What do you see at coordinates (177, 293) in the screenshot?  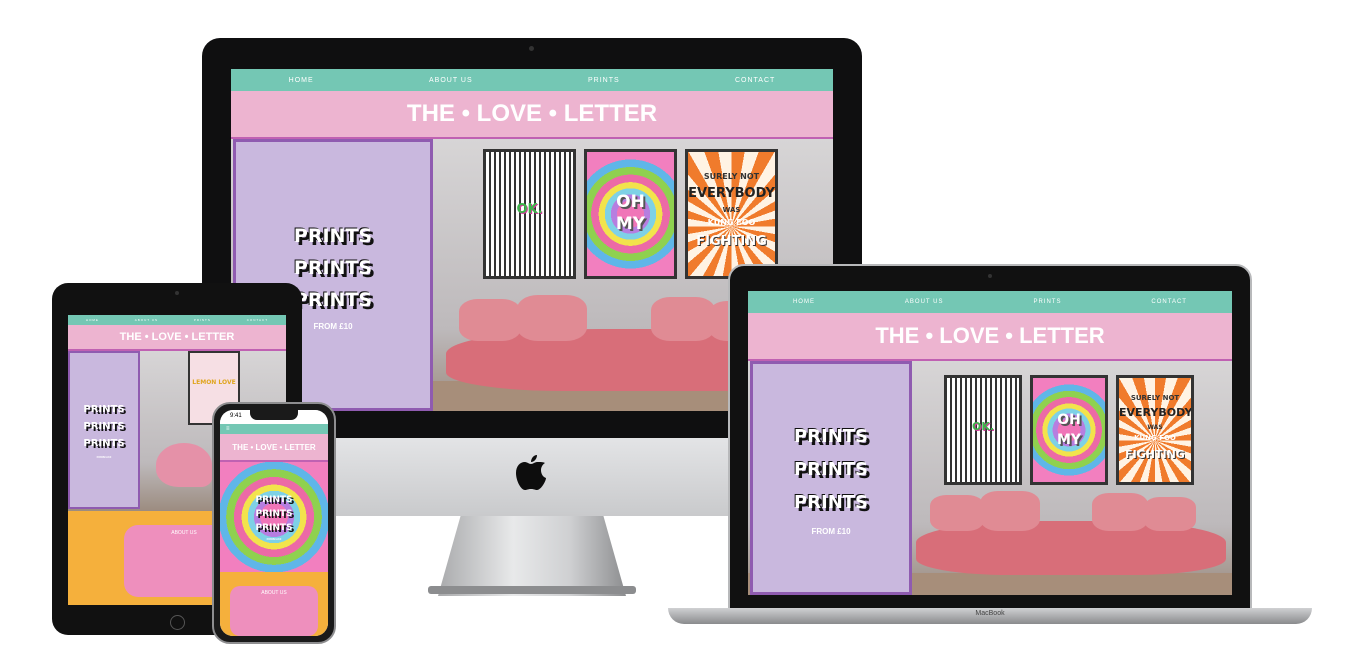 I see `tablet-camera` at bounding box center [177, 293].